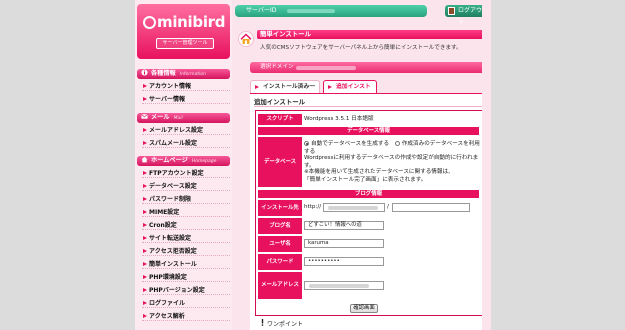  I want to click on logout-button: ログアウト, so click(466, 15).